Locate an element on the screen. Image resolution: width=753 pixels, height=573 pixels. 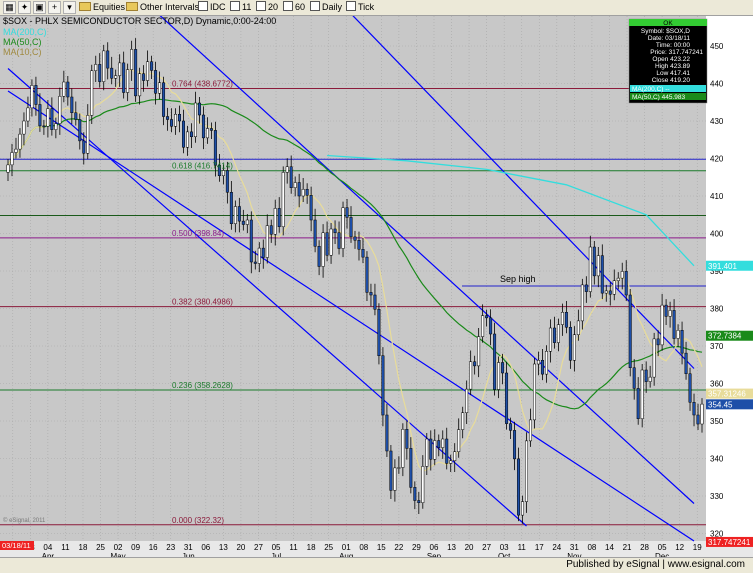
x-tick-label: 19 is located at coordinates (697, 547).